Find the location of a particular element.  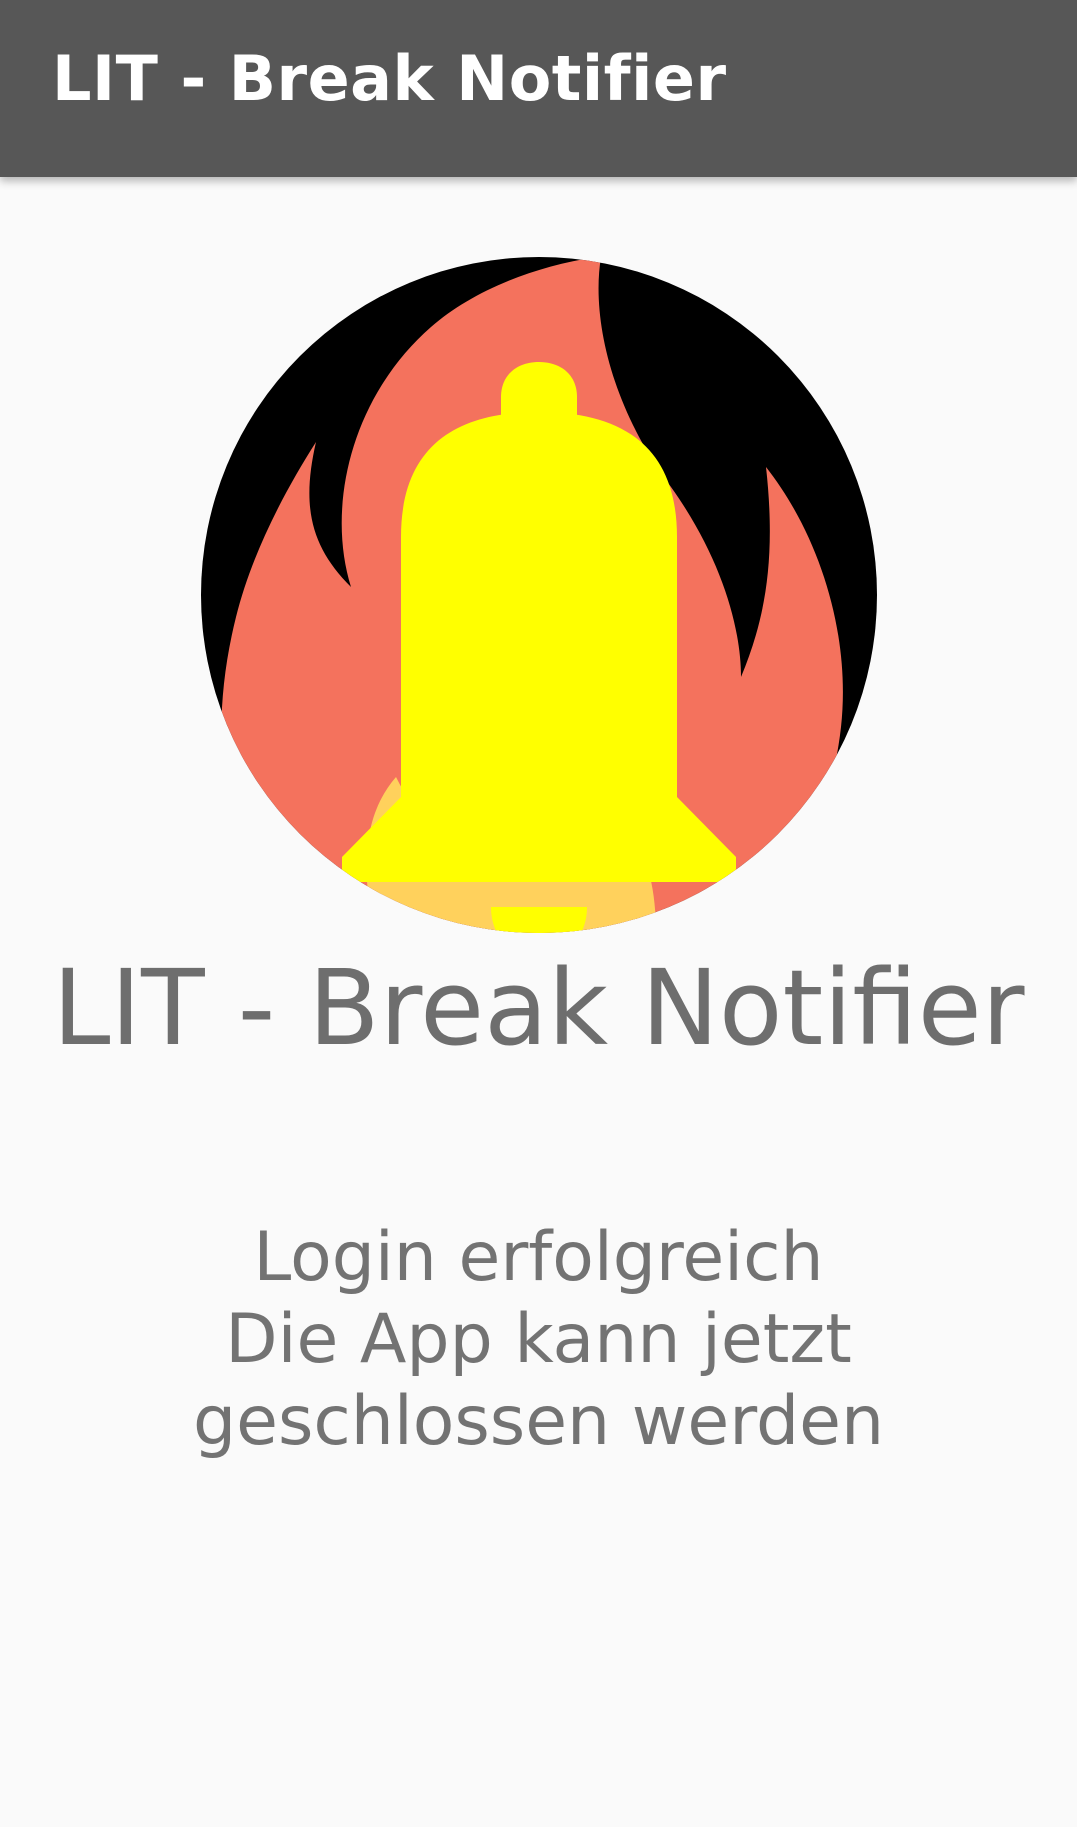

app-bar: LIT - Break Notifier is located at coordinates (538, 88).